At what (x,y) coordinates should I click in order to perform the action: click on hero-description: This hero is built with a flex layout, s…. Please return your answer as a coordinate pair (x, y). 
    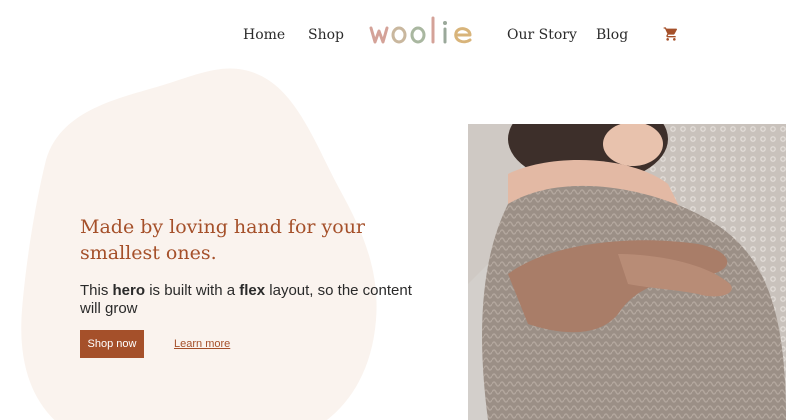
    Looking at the image, I should click on (255, 300).